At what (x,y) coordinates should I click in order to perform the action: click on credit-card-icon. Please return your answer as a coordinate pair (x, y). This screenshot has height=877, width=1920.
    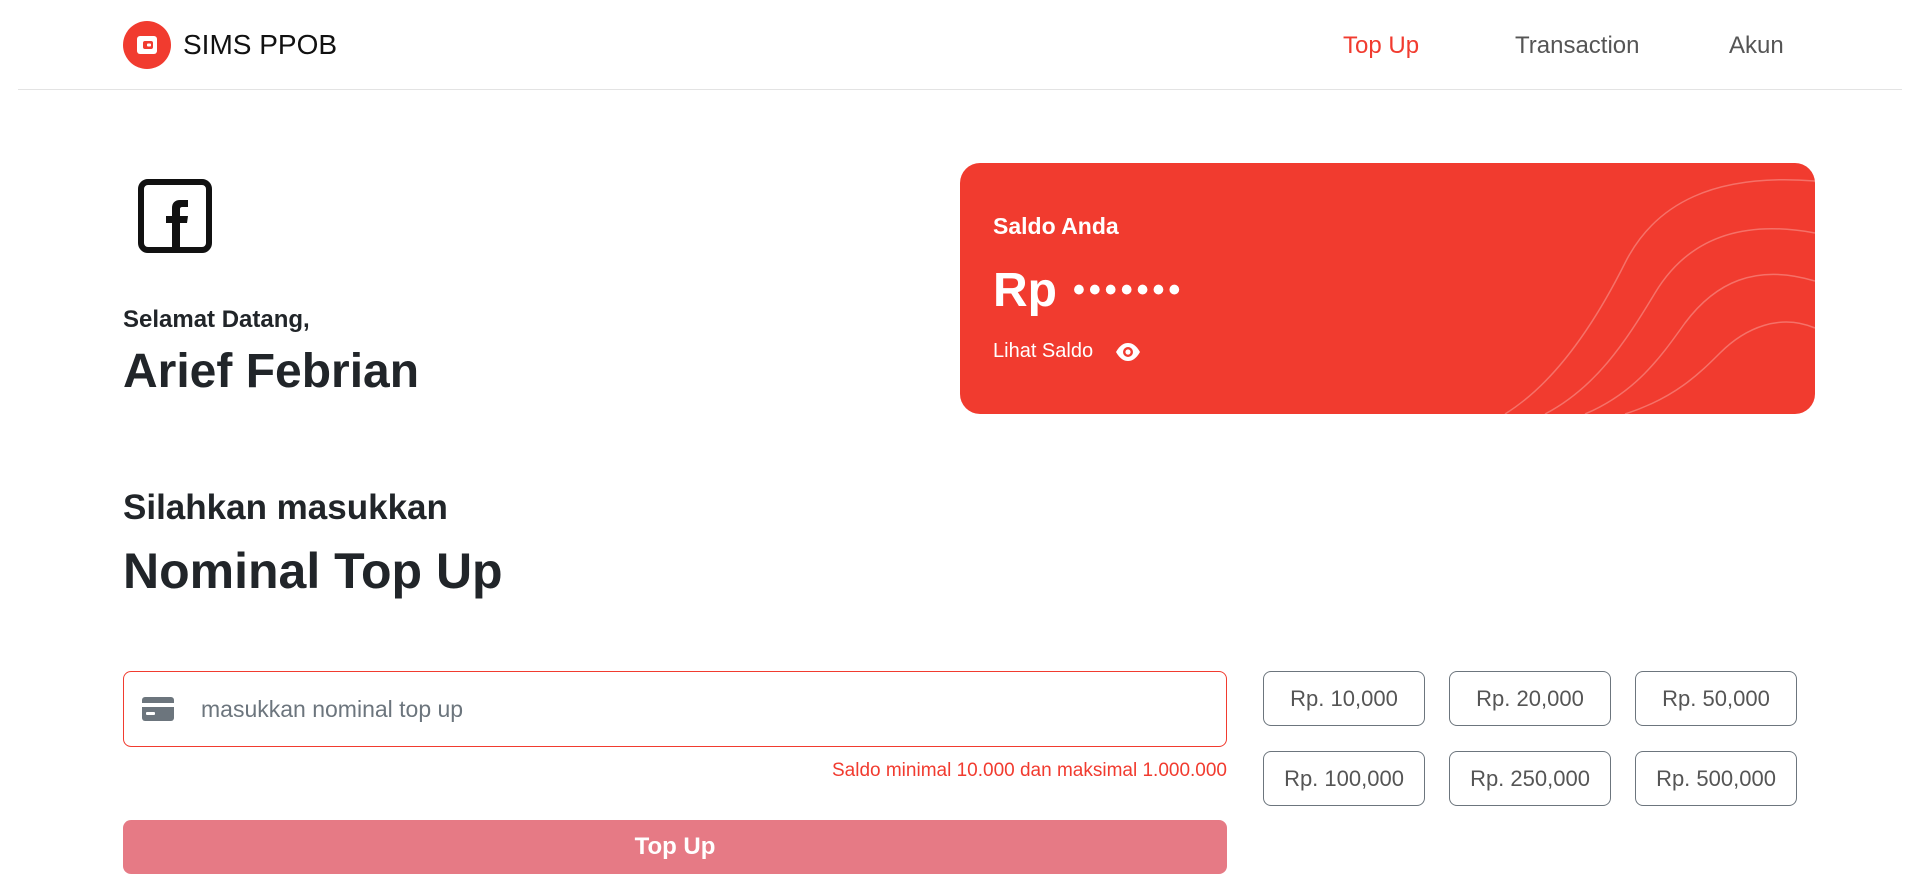
    Looking at the image, I should click on (158, 709).